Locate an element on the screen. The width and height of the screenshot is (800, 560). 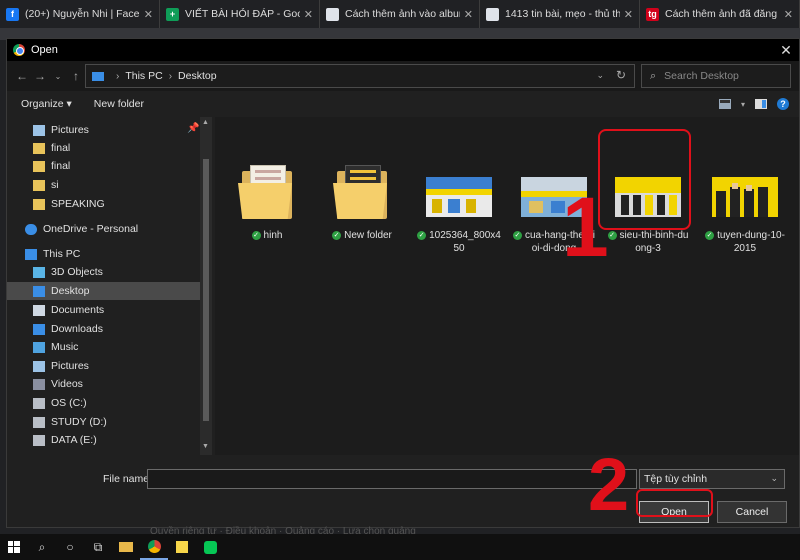
sidebar-item-label: This PC is located at coordinates (62, 254).